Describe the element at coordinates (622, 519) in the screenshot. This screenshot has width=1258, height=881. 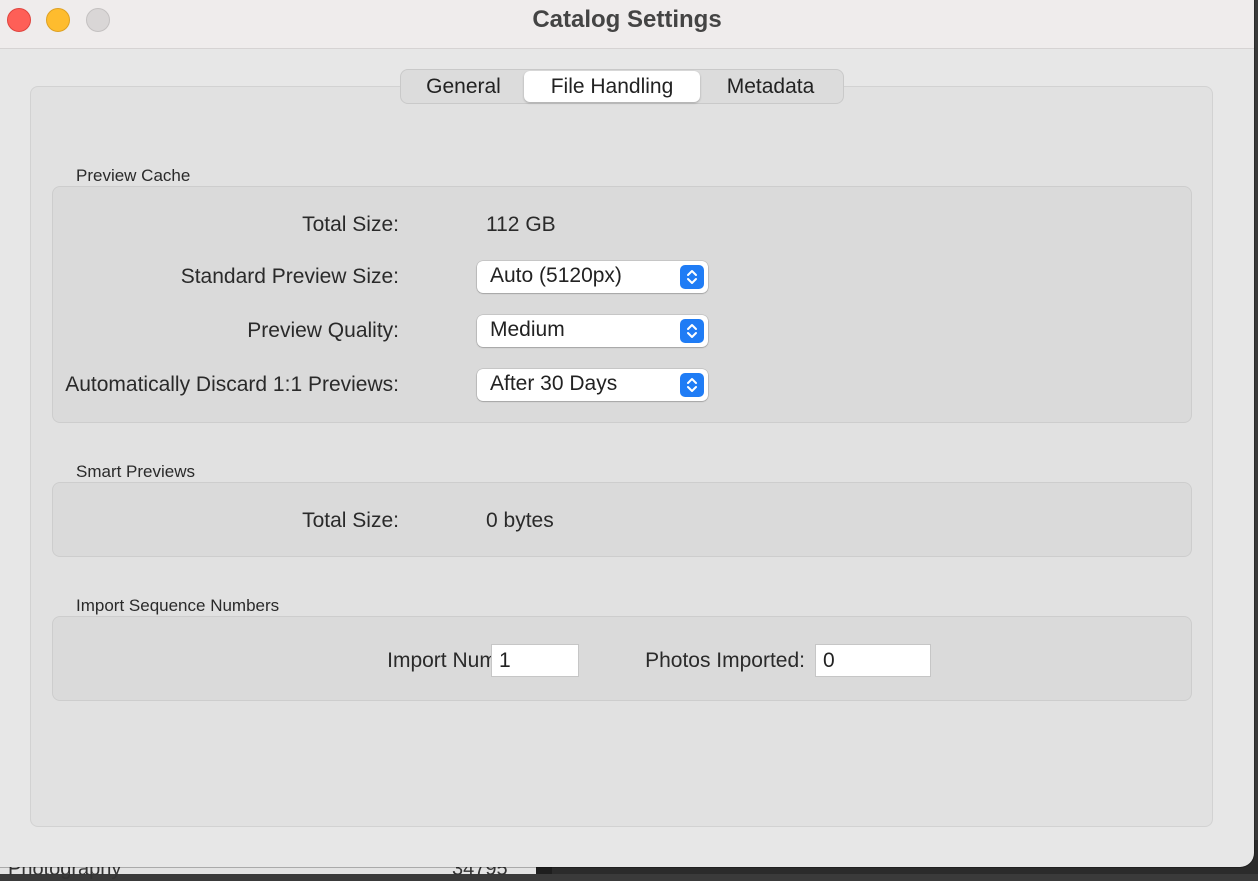
I see `smart-previews-group: Total Size: 0 bytes` at that location.